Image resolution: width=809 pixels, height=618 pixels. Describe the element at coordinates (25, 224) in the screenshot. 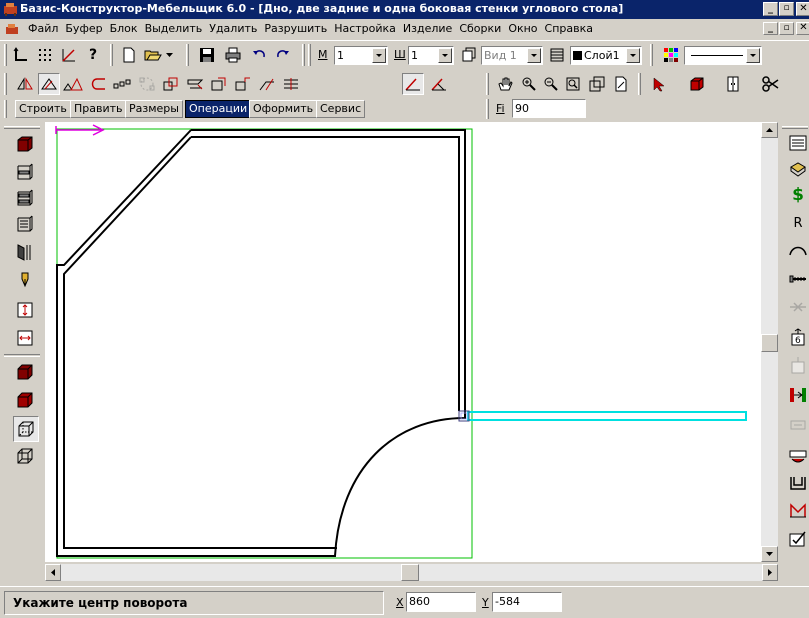

I see `partition-icon` at that location.